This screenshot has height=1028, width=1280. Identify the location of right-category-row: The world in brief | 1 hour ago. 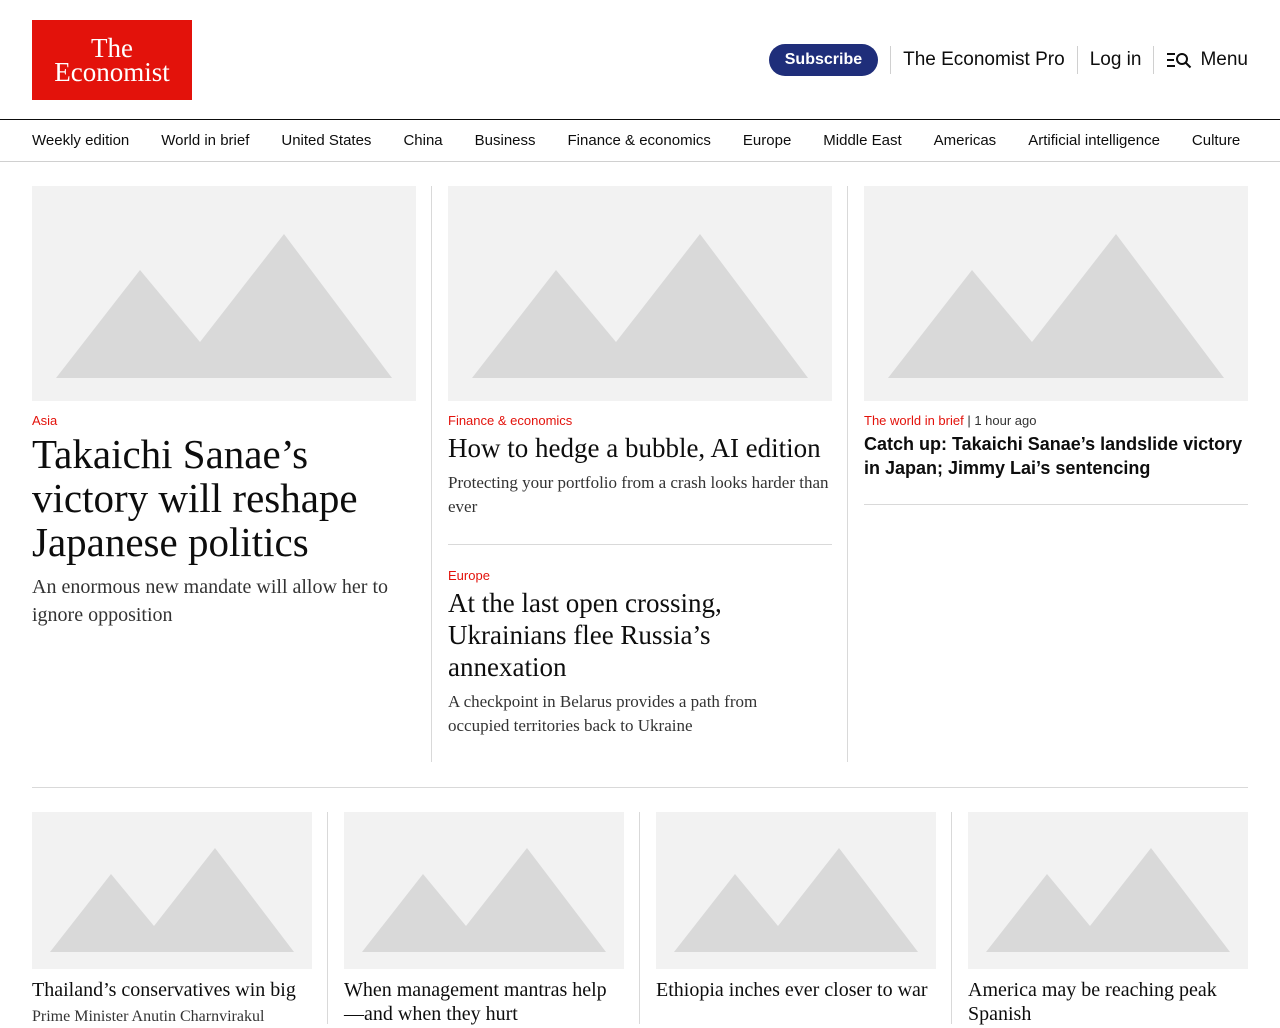
(950, 420).